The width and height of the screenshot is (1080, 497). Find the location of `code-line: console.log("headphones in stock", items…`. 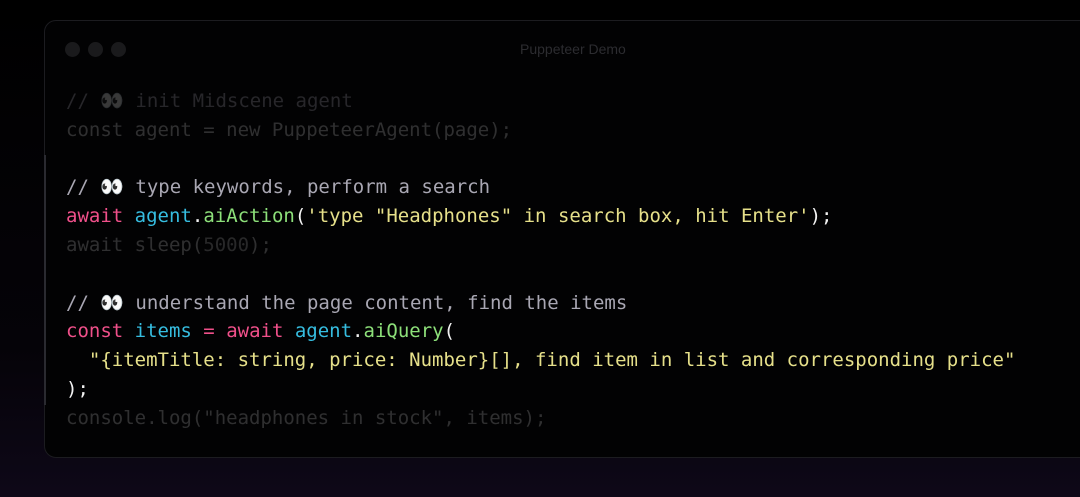

code-line: console.log("headphones in stock", items… is located at coordinates (540, 418).